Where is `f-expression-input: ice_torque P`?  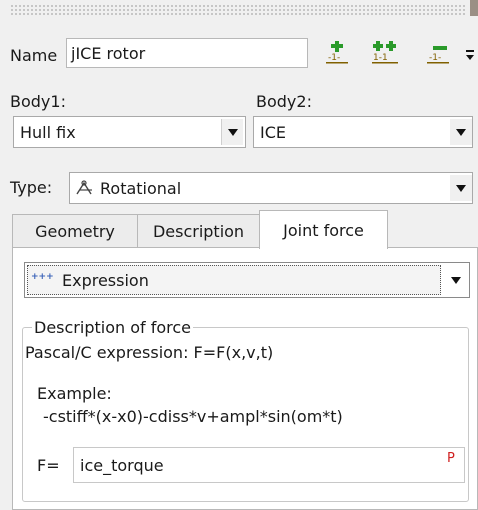
f-expression-input: ice_torque P is located at coordinates (269, 465).